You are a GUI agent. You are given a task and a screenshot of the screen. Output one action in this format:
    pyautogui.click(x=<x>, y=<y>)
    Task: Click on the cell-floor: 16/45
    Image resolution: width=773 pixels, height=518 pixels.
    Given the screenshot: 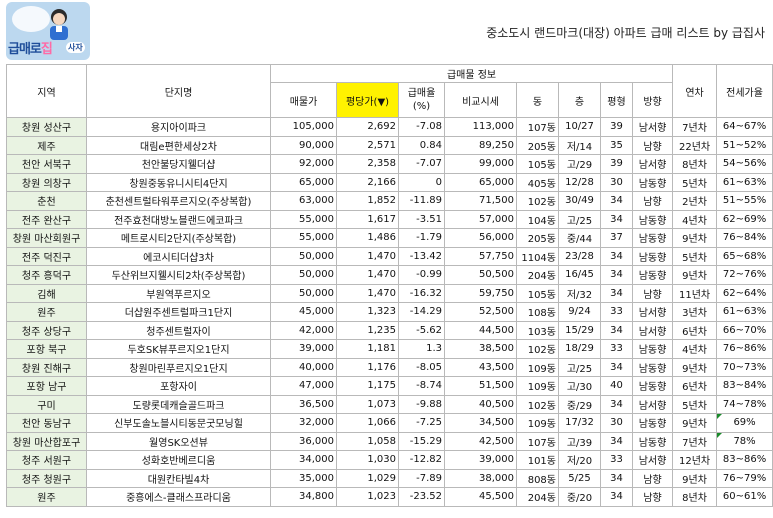 What is the action you would take?
    pyautogui.click(x=579, y=275)
    